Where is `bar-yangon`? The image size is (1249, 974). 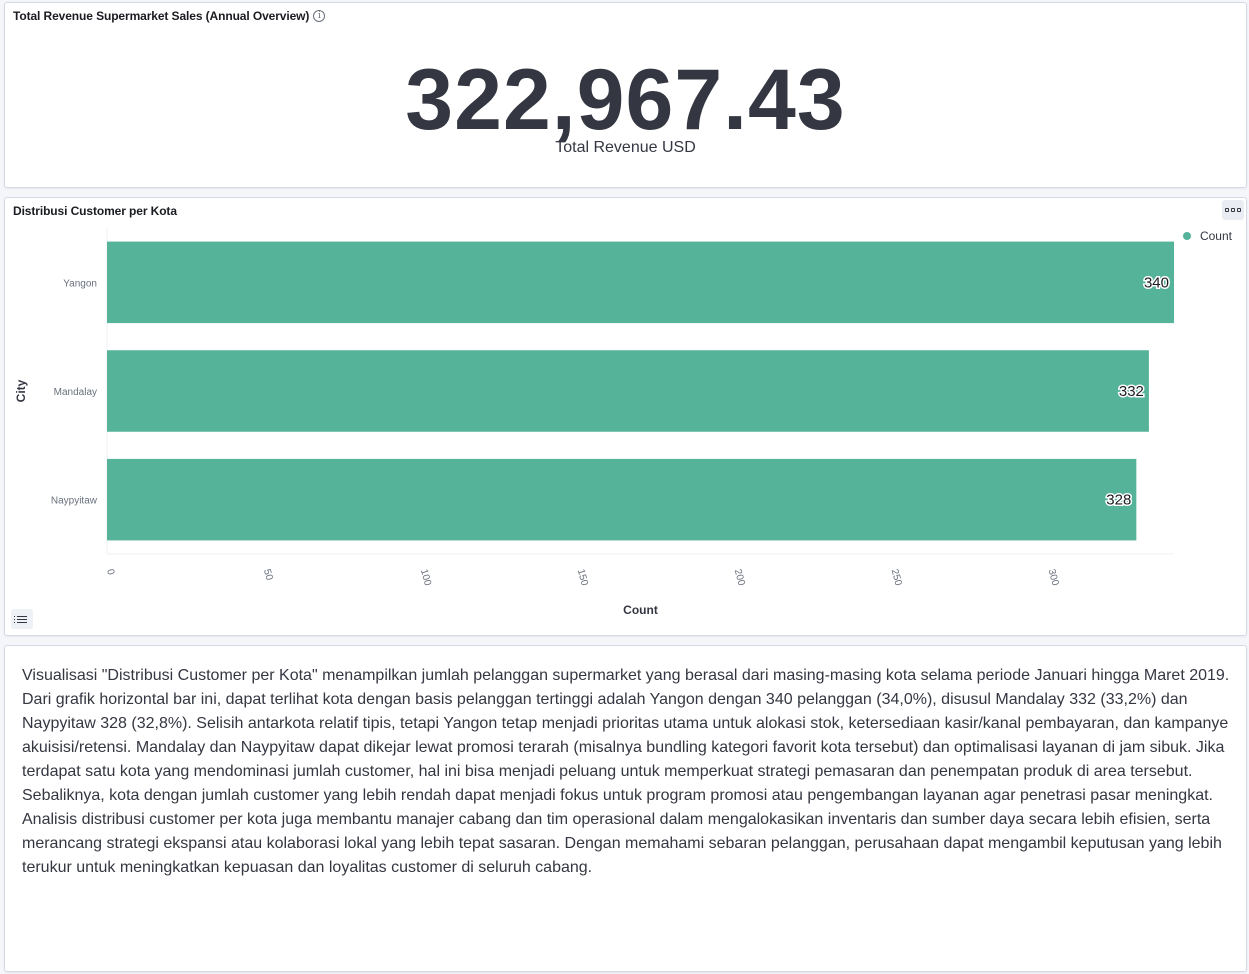 bar-yangon is located at coordinates (640, 282).